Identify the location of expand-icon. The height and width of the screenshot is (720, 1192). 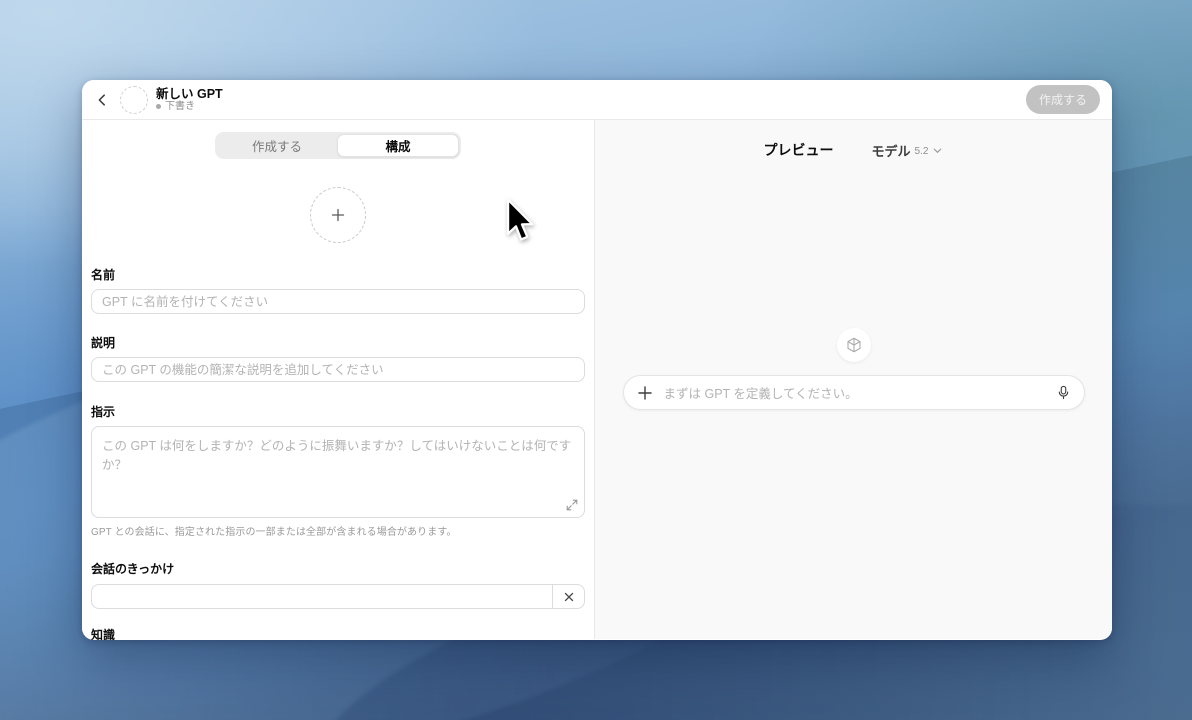
(572, 505).